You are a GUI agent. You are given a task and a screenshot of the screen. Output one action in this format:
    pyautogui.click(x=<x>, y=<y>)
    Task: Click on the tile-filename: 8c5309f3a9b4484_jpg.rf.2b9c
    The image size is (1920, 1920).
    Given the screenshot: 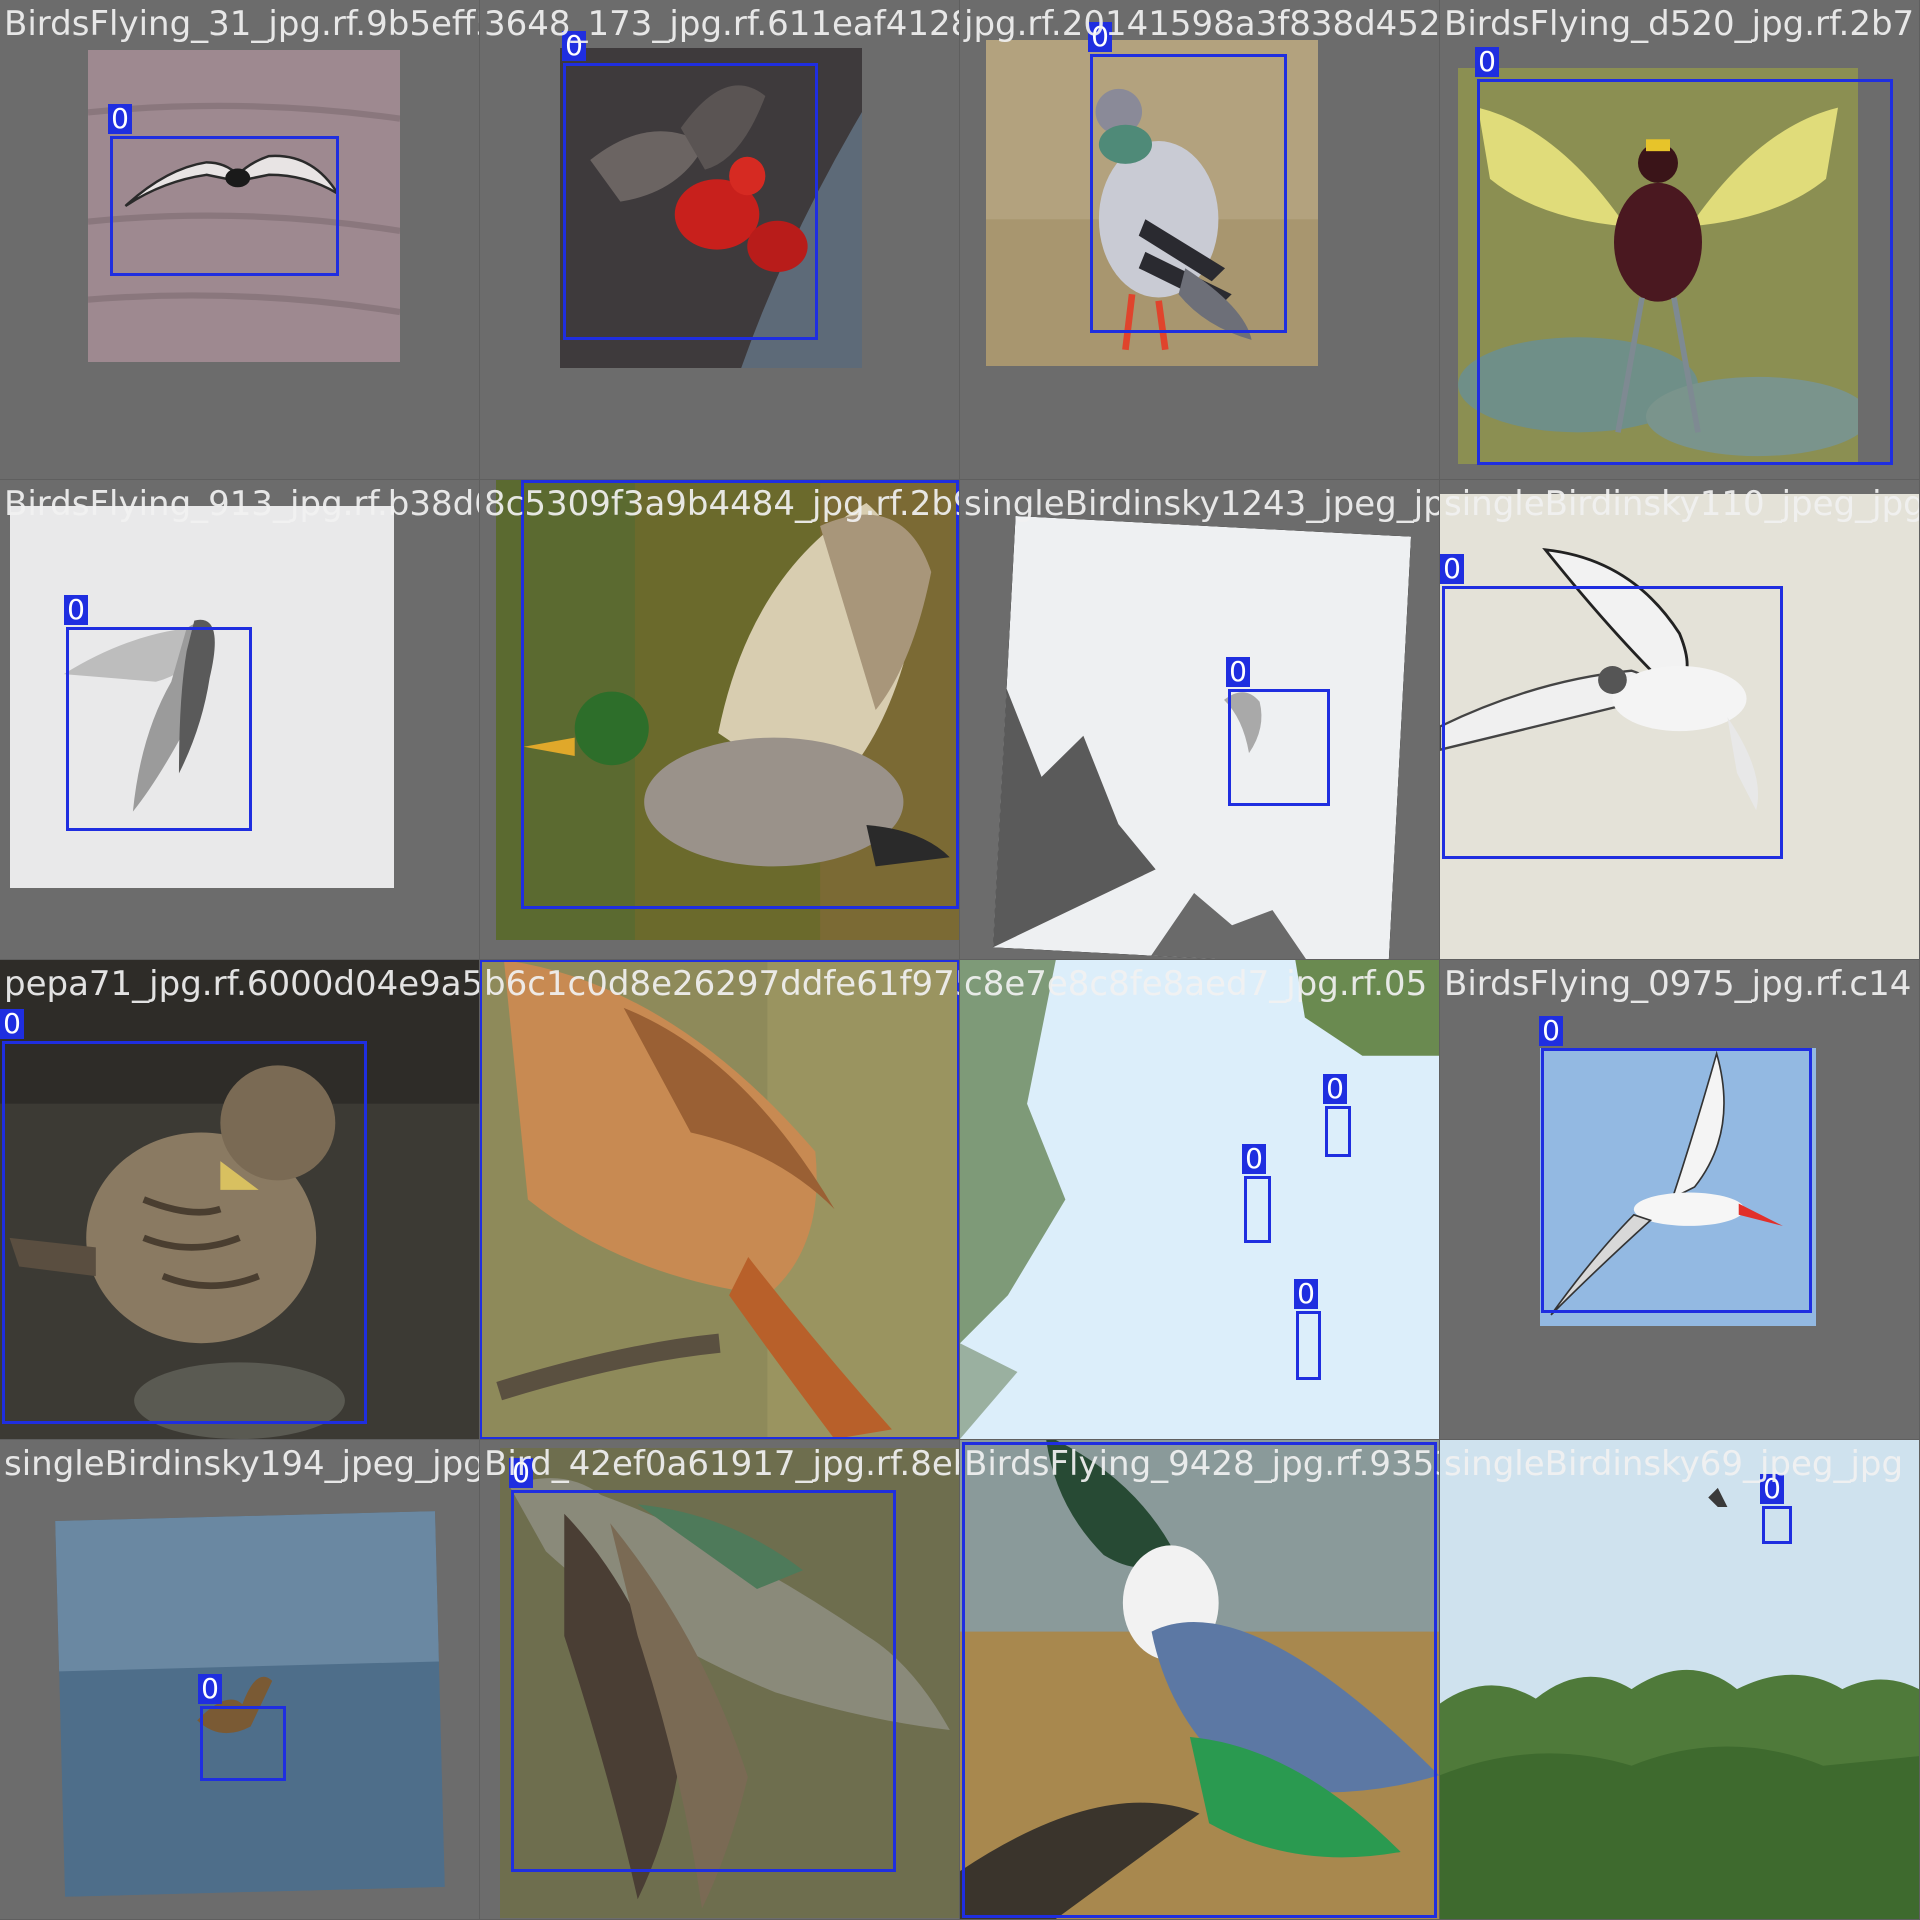 What is the action you would take?
    pyautogui.click(x=721, y=504)
    